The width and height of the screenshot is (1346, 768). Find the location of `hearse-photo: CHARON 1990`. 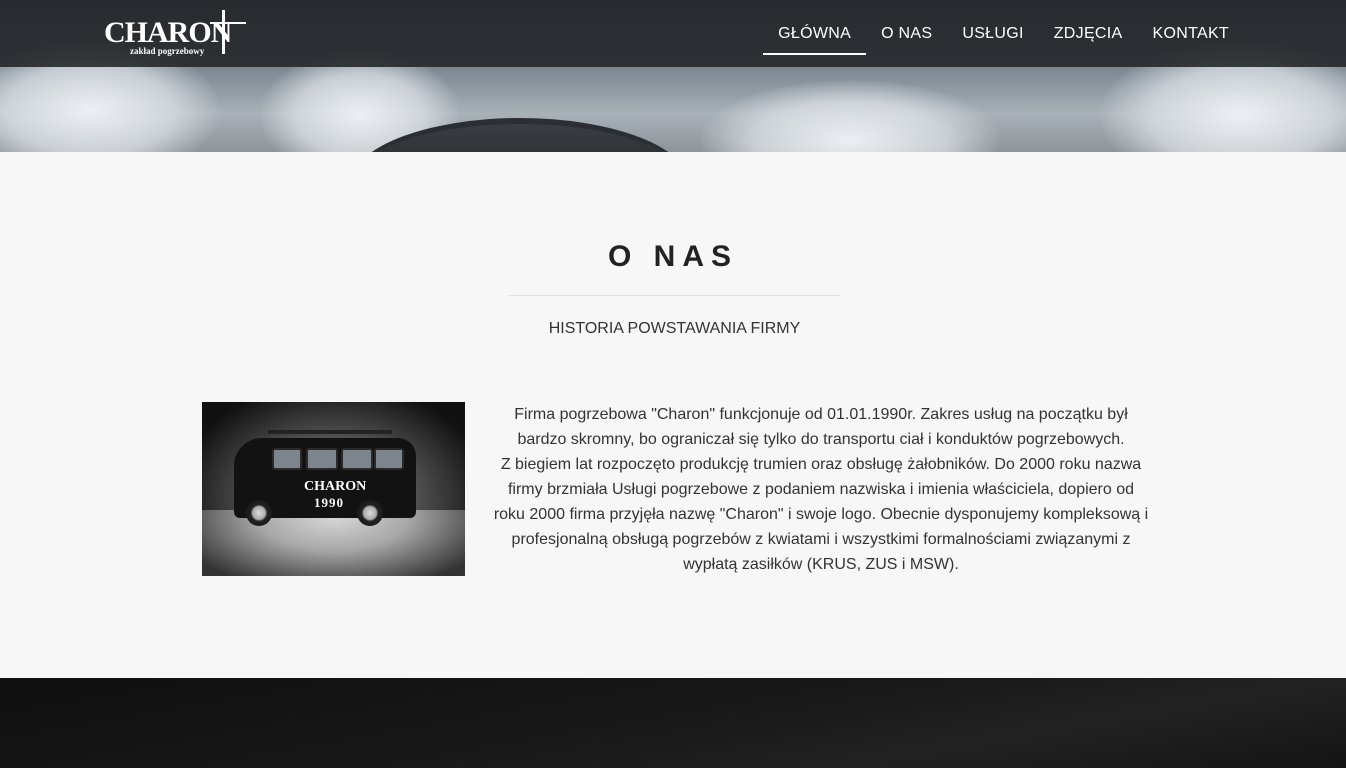

hearse-photo: CHARON 1990 is located at coordinates (333, 489).